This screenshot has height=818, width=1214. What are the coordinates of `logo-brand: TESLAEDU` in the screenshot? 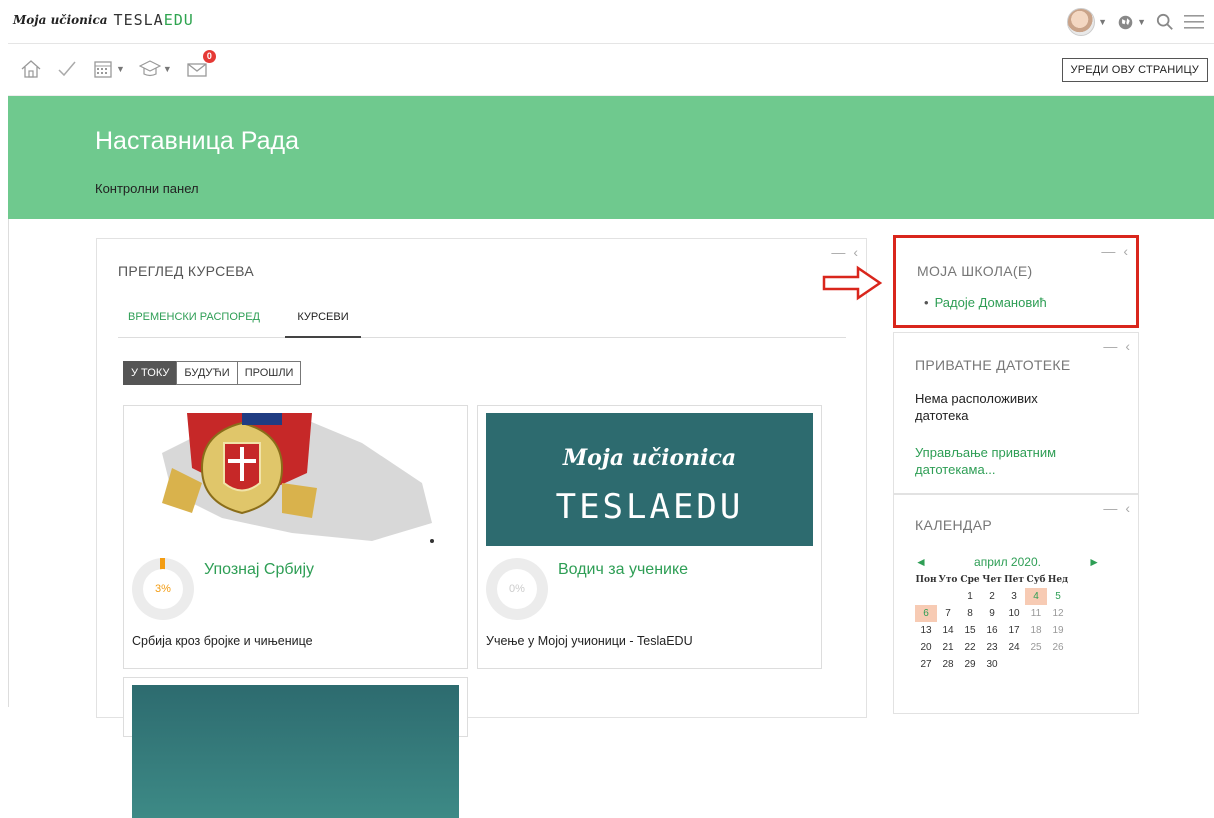 It's located at (154, 20).